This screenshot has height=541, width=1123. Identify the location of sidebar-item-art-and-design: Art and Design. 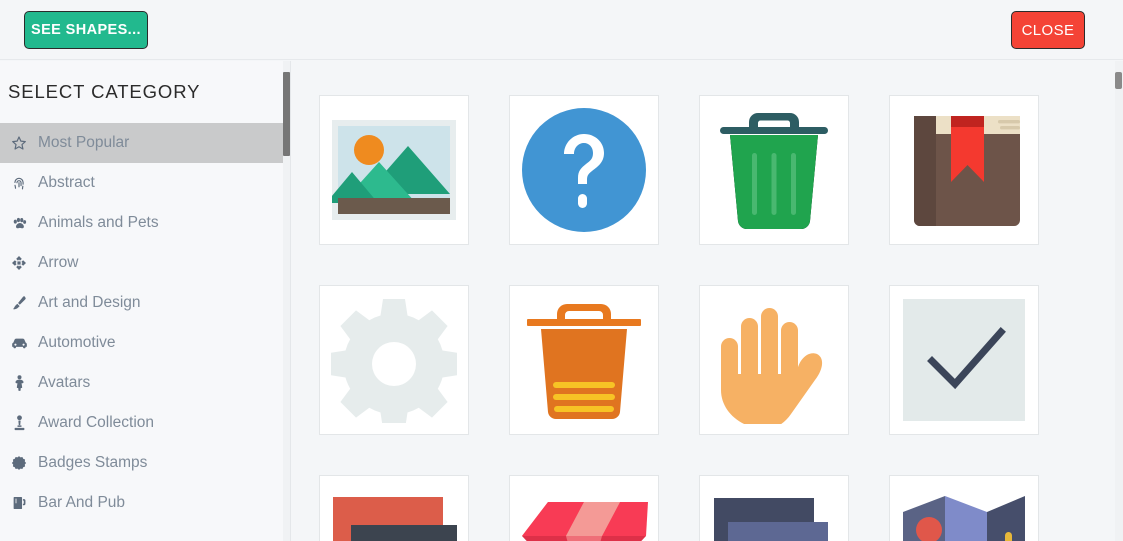
(145, 303).